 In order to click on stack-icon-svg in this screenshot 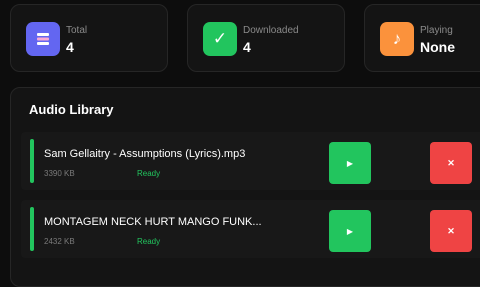, I will do `click(43, 39)`.